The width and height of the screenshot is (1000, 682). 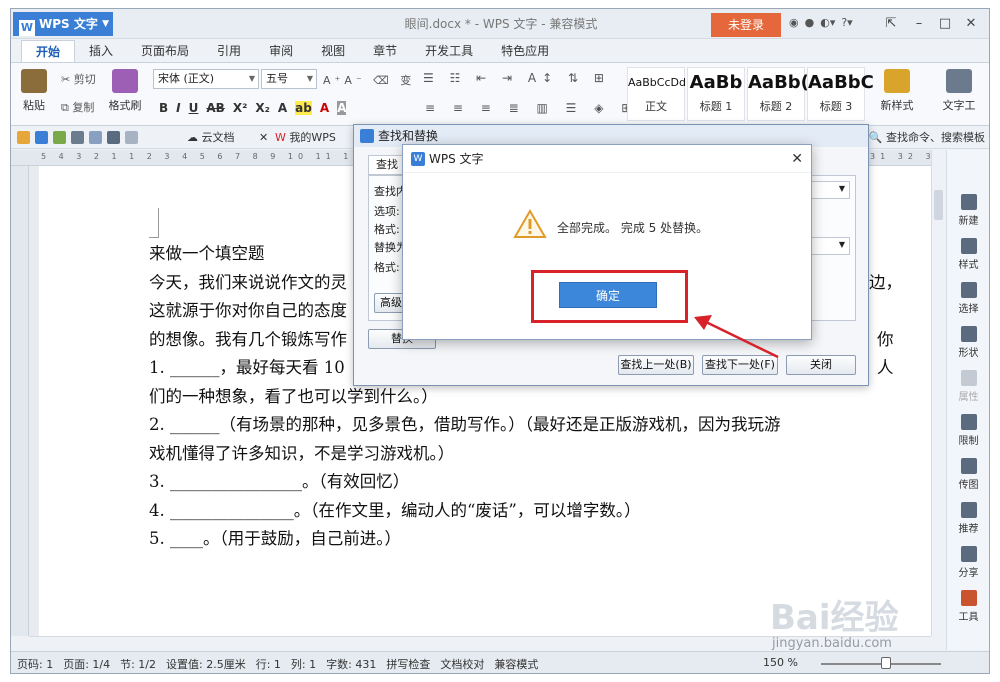 I want to click on doc-fragment: 边，, so click(x=885, y=282).